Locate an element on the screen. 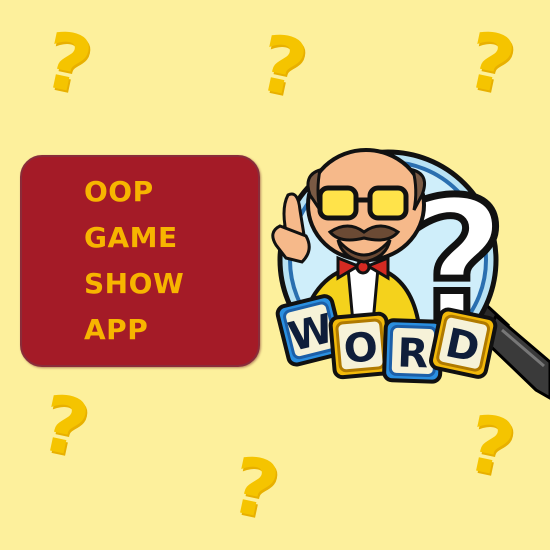 The width and height of the screenshot is (550, 550). title-line-4: APP is located at coordinates (116, 329).